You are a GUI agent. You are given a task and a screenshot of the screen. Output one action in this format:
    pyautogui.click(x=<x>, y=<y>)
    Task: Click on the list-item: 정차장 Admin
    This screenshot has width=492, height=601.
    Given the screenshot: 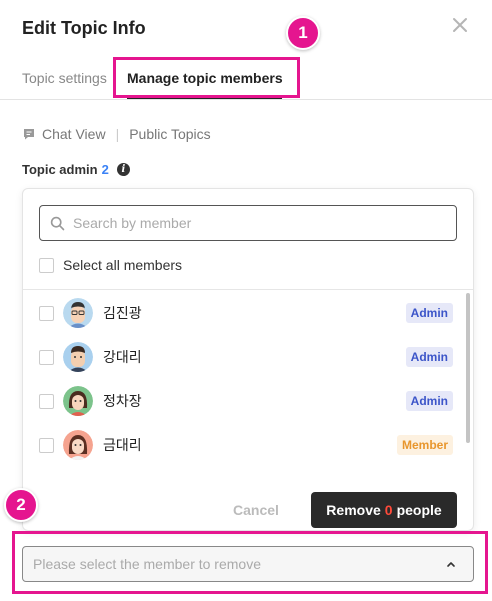 What is the action you would take?
    pyautogui.click(x=248, y=401)
    